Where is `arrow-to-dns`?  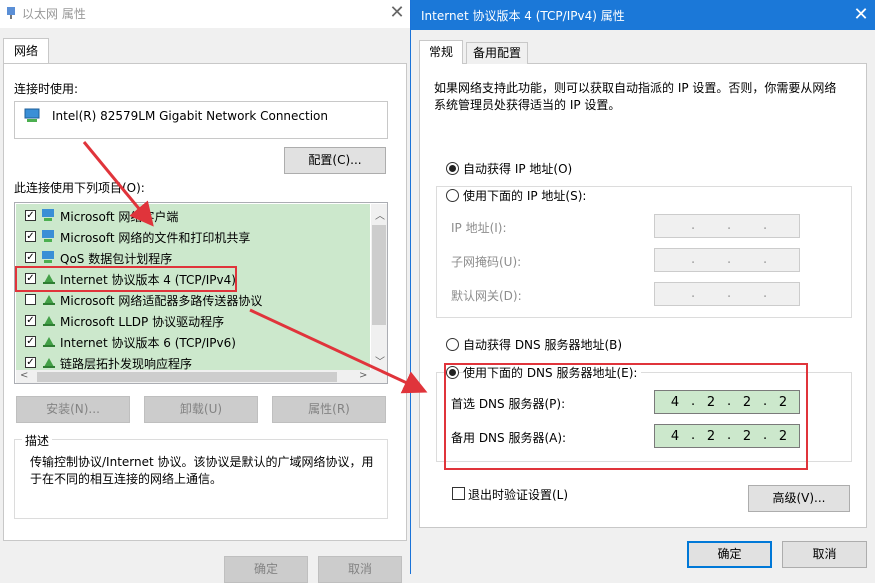
arrow-to-dns is located at coordinates (338, 351).